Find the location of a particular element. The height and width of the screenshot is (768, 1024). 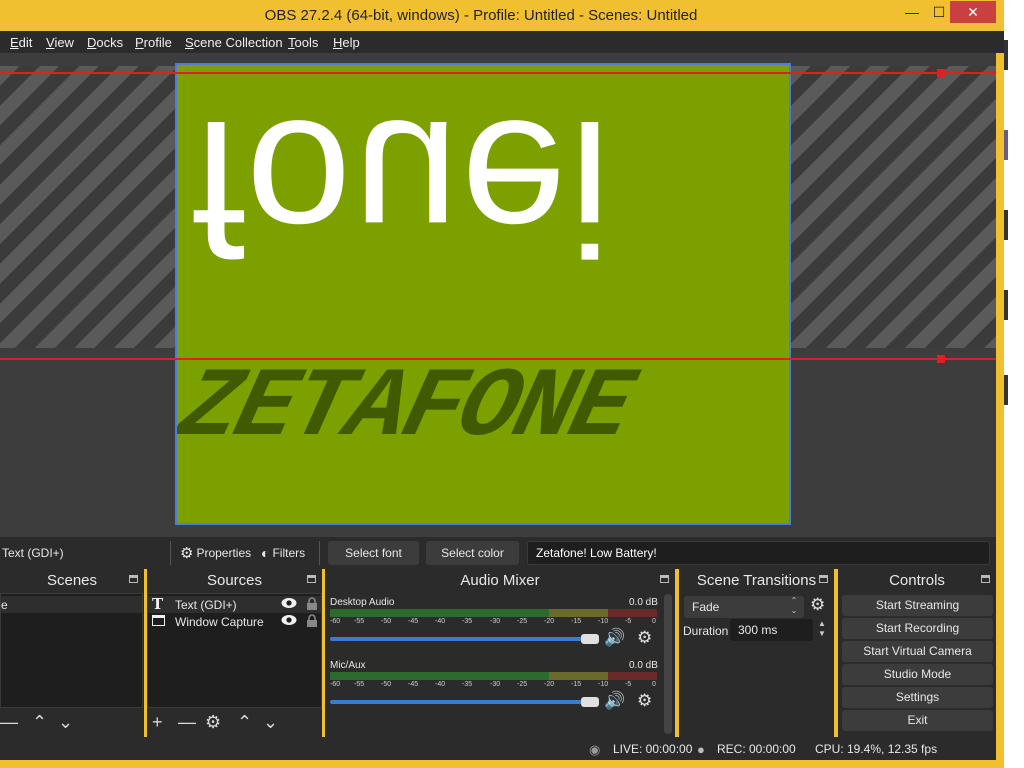

broadcast-icon: ◉ is located at coordinates (595, 749).